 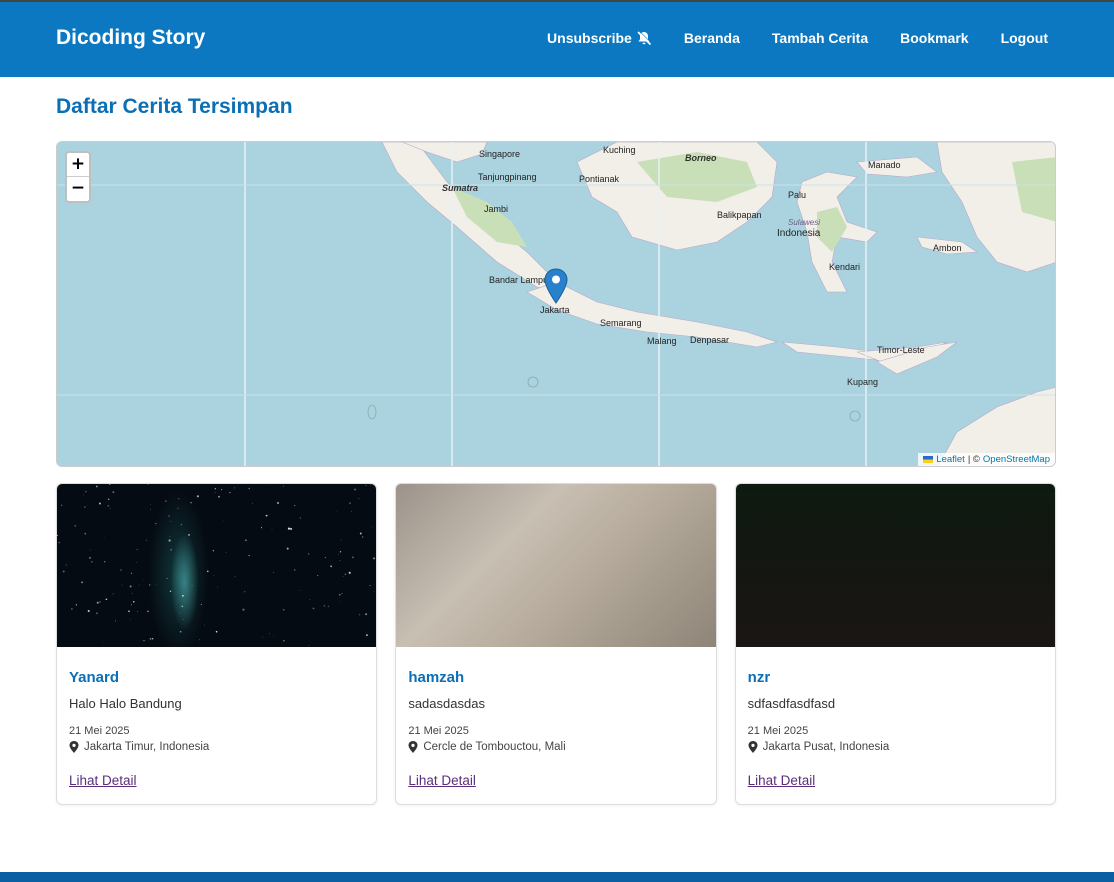 What do you see at coordinates (619, 150) in the screenshot?
I see `map-label-kuching: Kuching` at bounding box center [619, 150].